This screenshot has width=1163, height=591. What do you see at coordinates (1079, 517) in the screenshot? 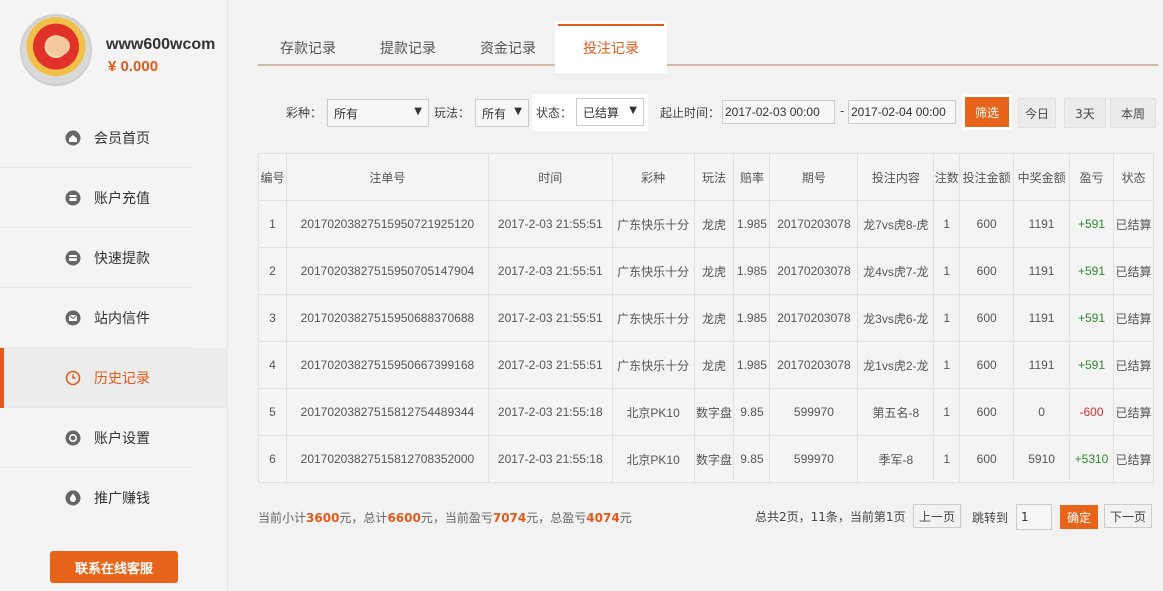
I see `confirm-jump-button: 确定` at bounding box center [1079, 517].